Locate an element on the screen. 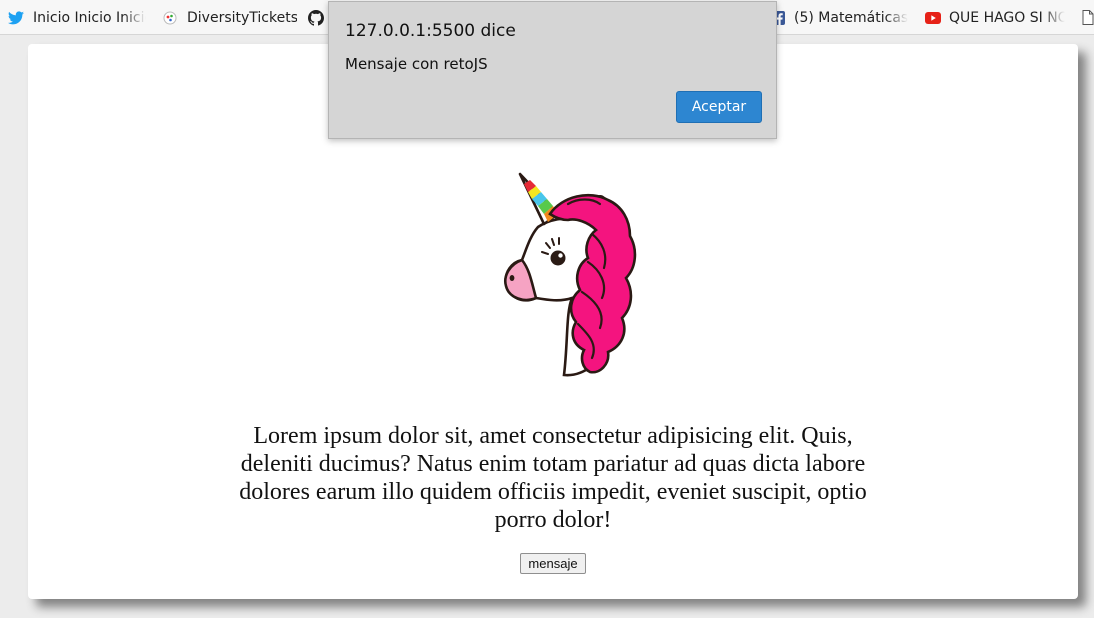  bookmark-youtube: QUE HAGO SI NO is located at coordinates (995, 17).